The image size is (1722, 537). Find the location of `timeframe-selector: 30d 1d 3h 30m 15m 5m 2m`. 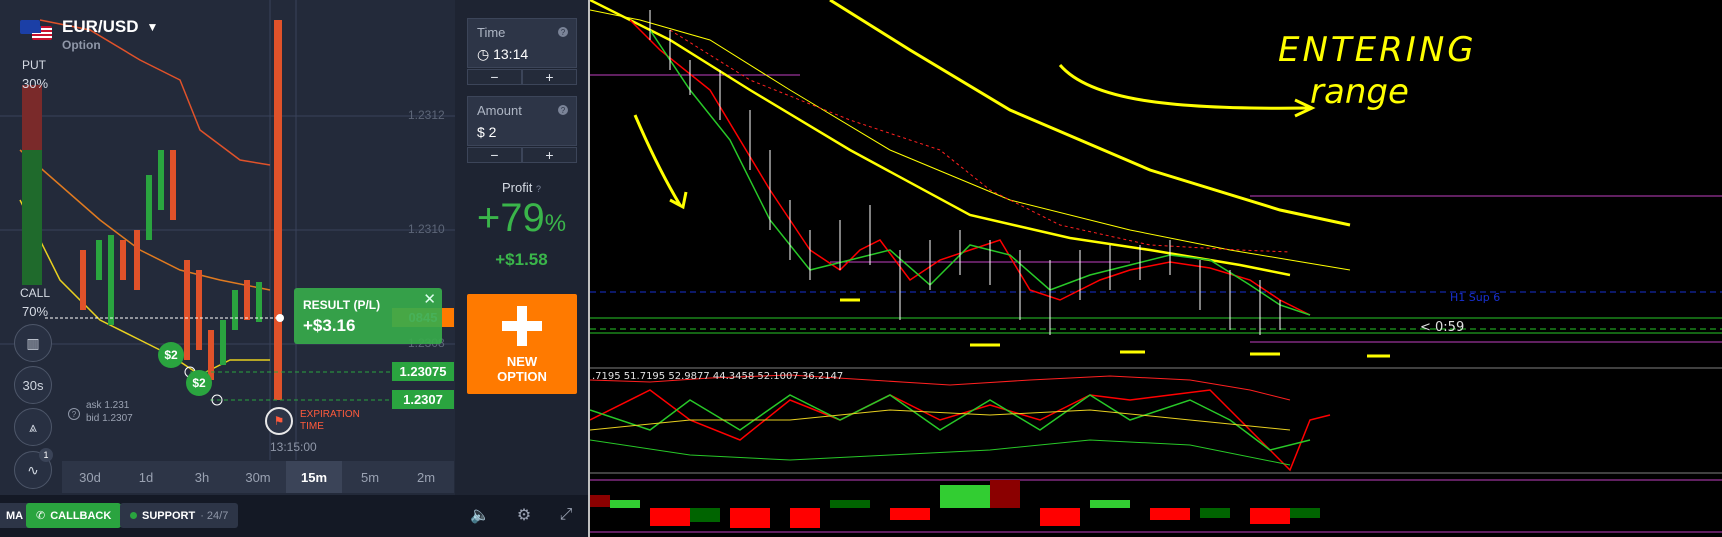

timeframe-selector: 30d 1d 3h 30m 15m 5m 2m is located at coordinates (258, 477).